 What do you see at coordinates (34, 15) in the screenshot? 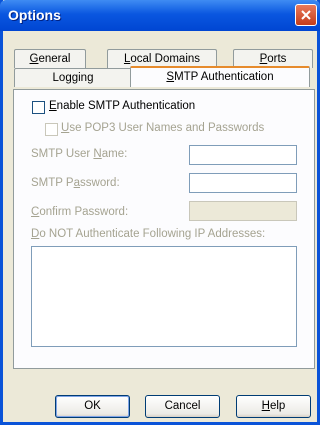
I see `window-title: Options` at bounding box center [34, 15].